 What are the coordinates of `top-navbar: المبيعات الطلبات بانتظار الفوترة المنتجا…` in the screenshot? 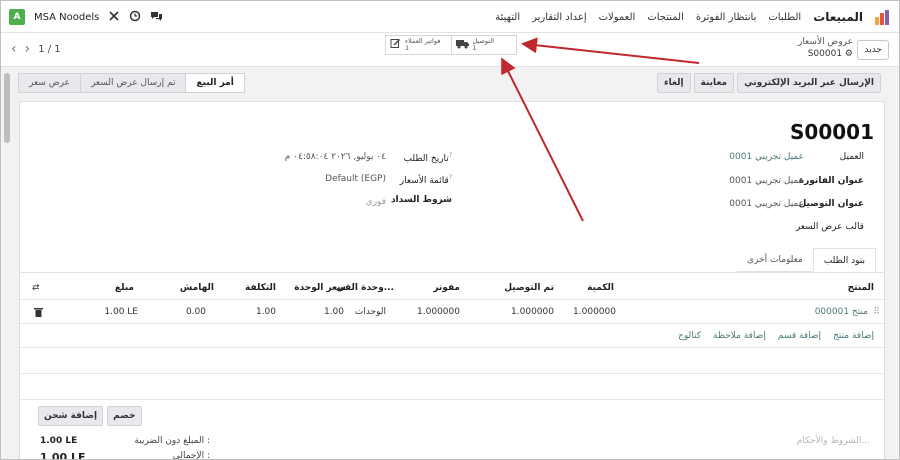 It's located at (450, 17).